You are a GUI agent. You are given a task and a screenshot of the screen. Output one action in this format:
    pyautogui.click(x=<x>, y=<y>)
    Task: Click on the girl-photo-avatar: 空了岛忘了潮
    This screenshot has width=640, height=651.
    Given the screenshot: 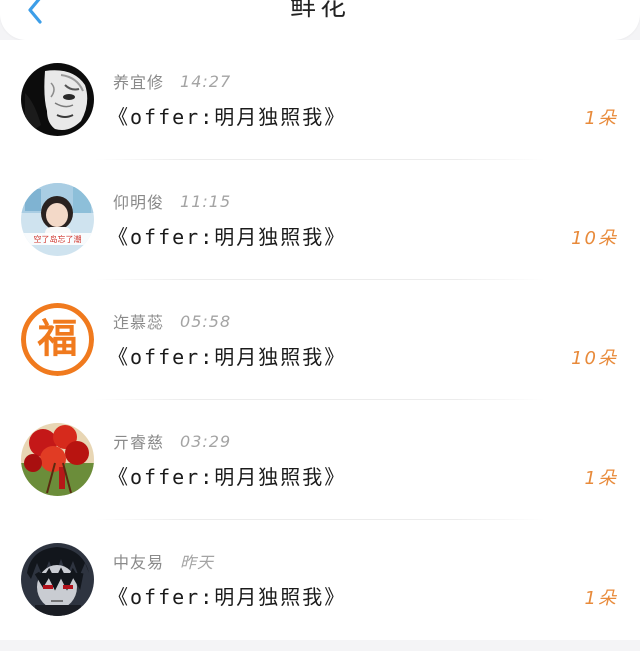 What is the action you would take?
    pyautogui.click(x=57, y=219)
    